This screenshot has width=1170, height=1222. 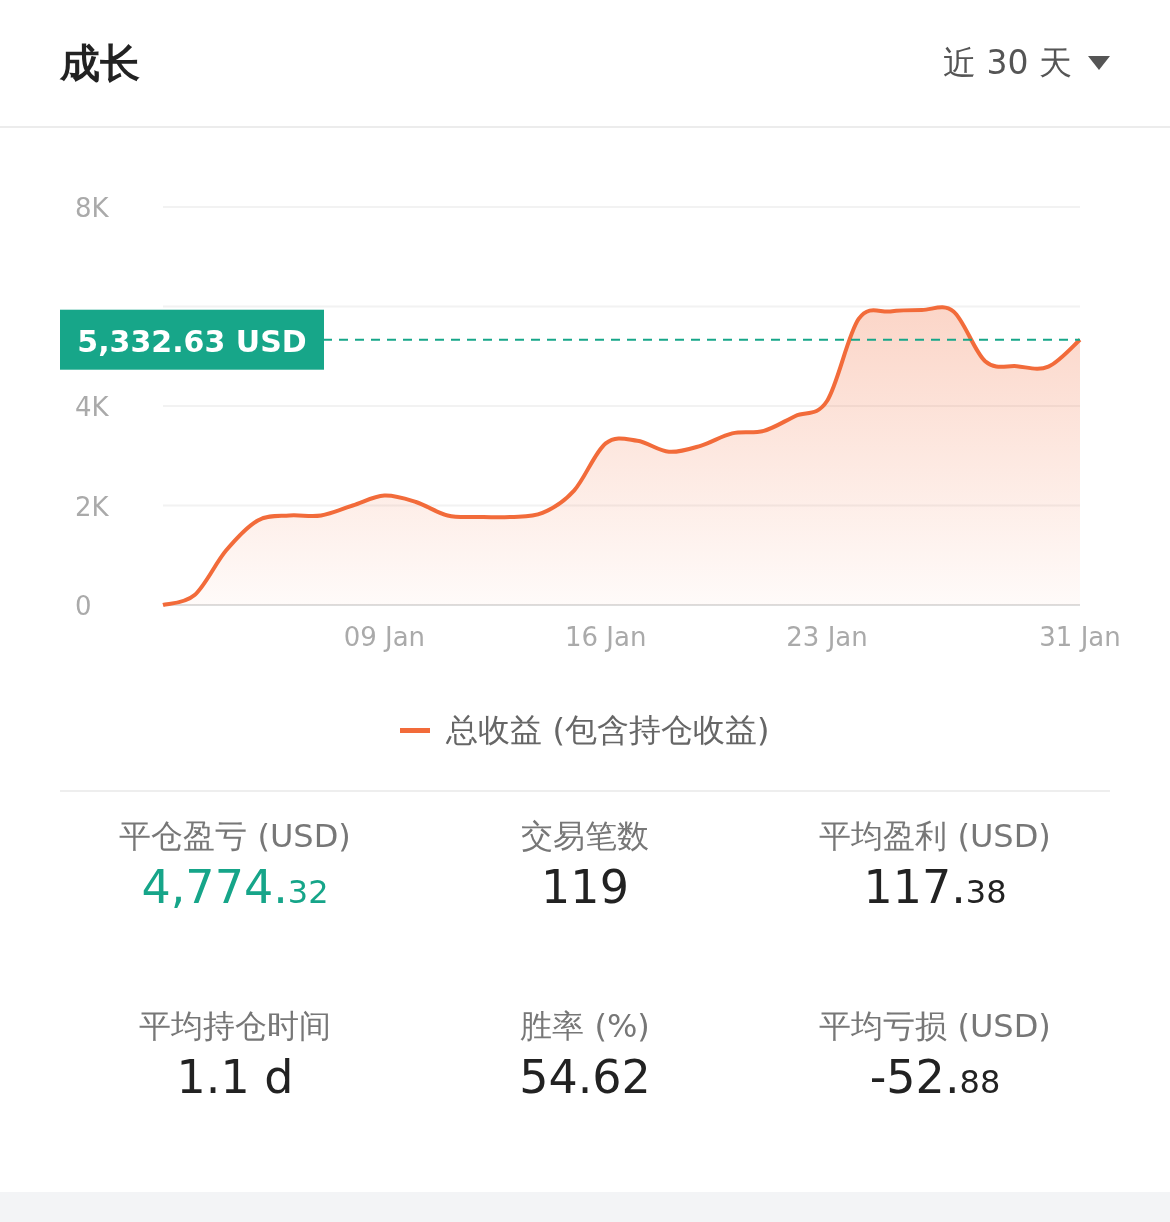 I want to click on x-axis-label: 31 Jan, so click(x=1080, y=637).